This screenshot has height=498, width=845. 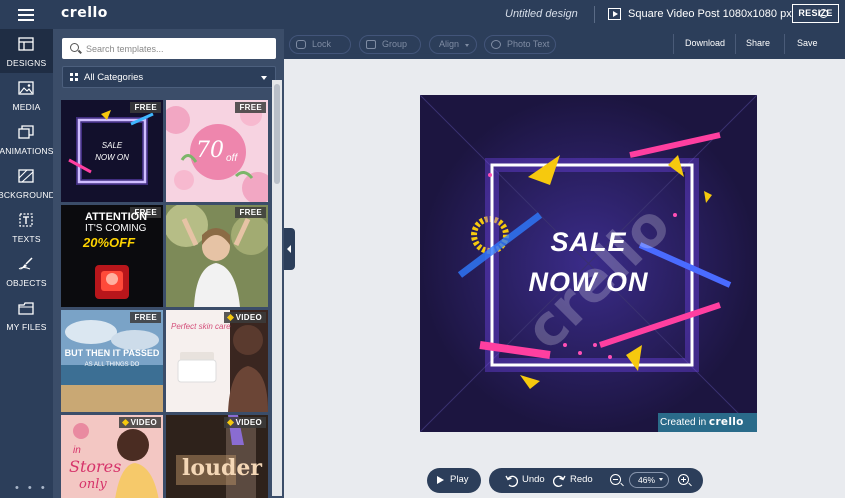 I want to click on zoom-out-icon, so click(x=617, y=480).